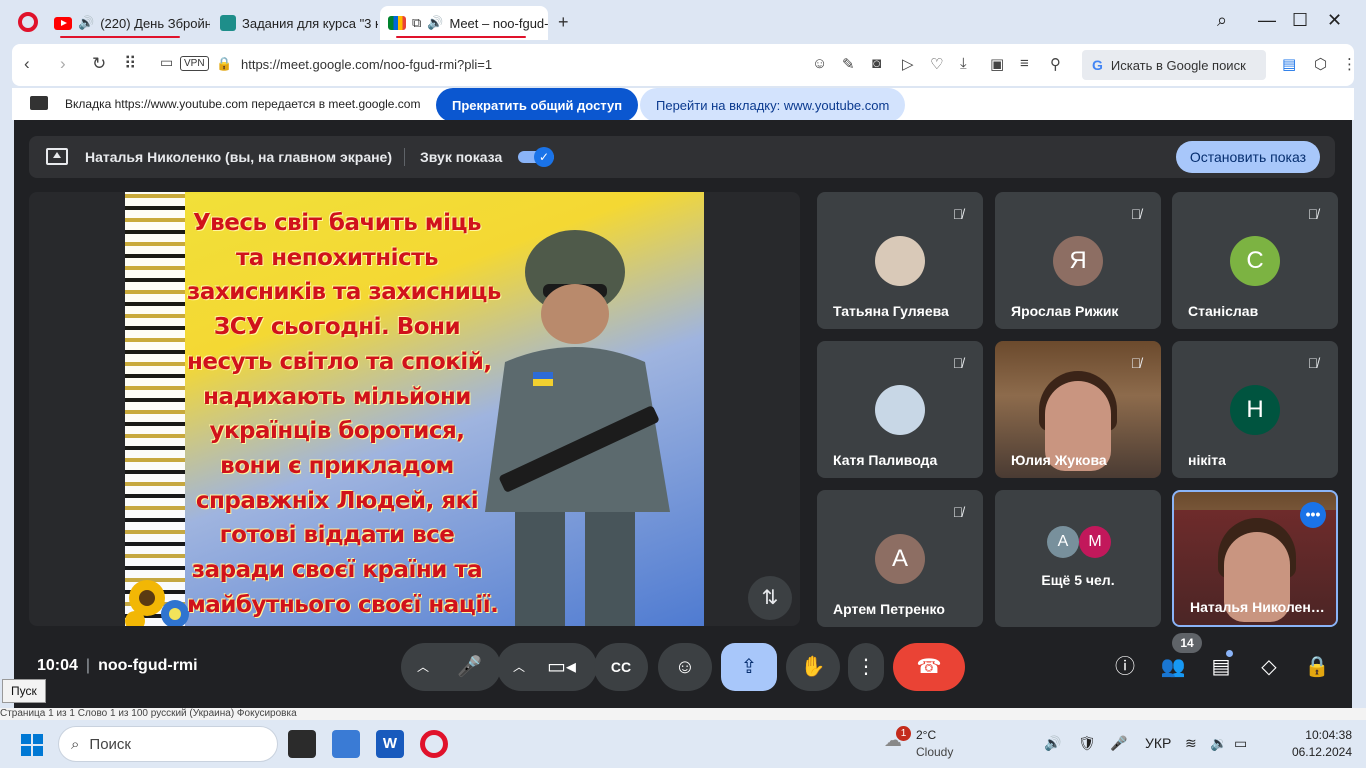  What do you see at coordinates (900, 558) in the screenshot?
I see `participant-tile: 🎙̸ А Артем Петренко` at bounding box center [900, 558].